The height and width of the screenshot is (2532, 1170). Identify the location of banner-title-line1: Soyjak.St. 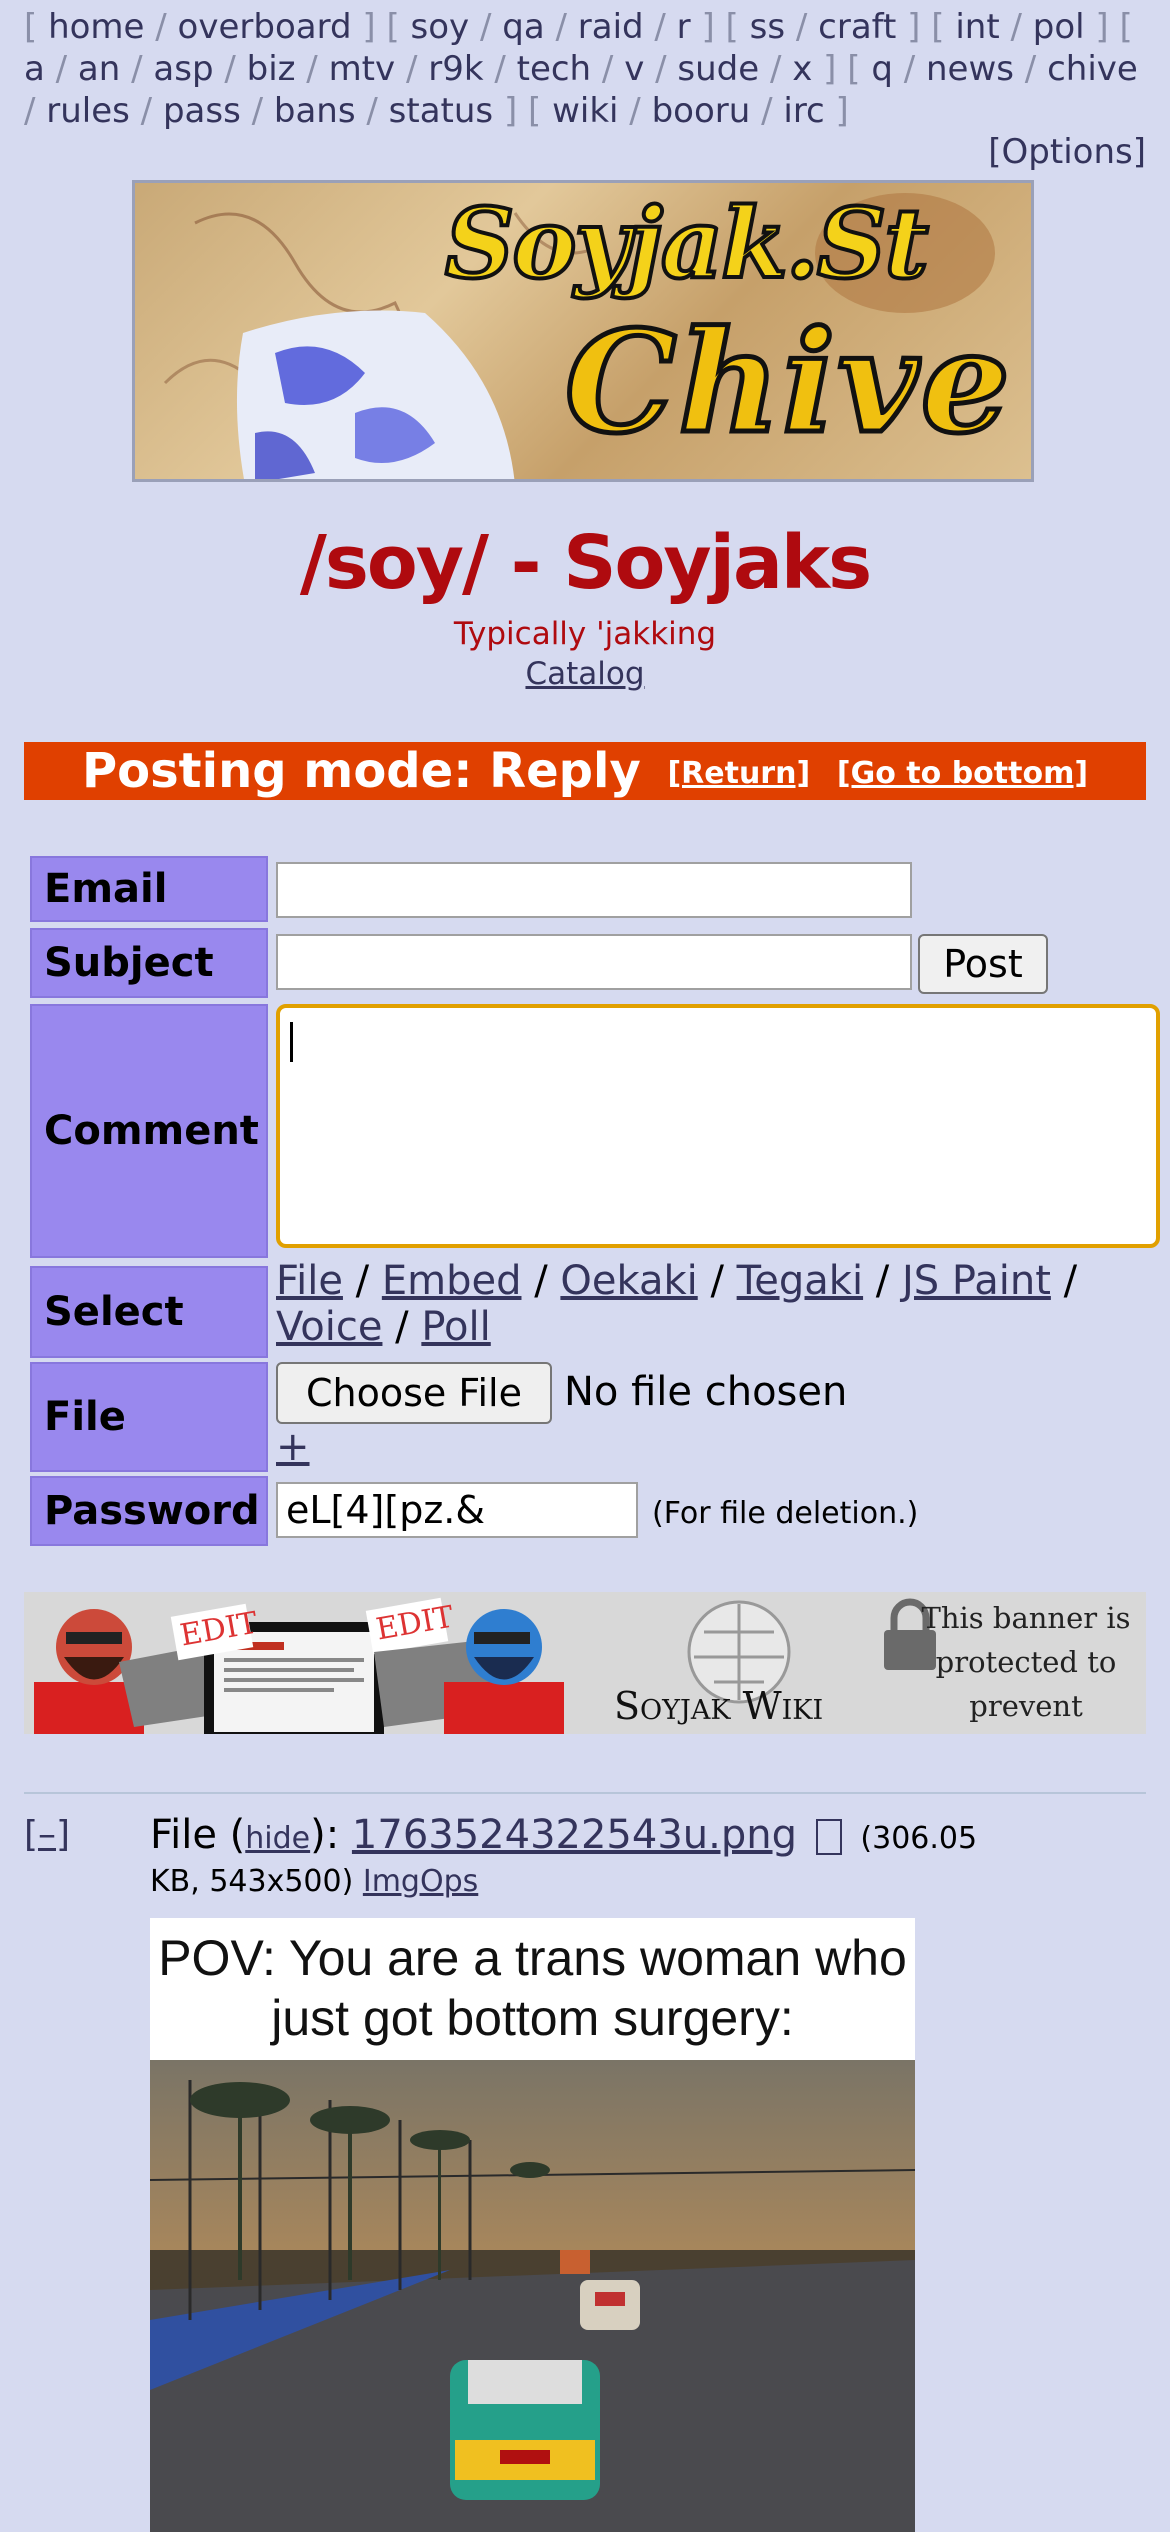
(687, 243).